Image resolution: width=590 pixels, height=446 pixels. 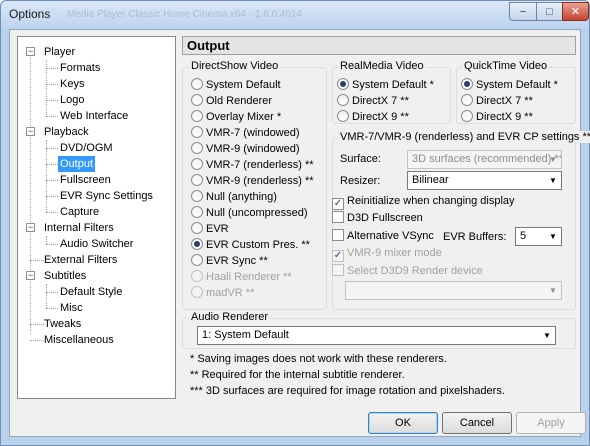 What do you see at coordinates (249, 277) in the screenshot?
I see `option-label: Haali Renderer **` at bounding box center [249, 277].